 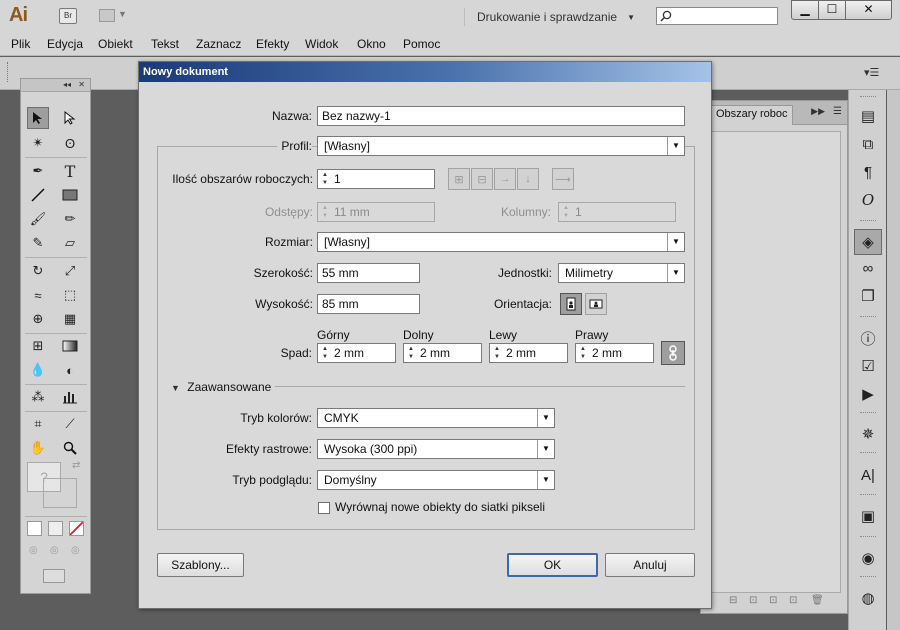 I want to click on preview-mode-dropdown: Domyślny ▼, so click(x=436, y=480).